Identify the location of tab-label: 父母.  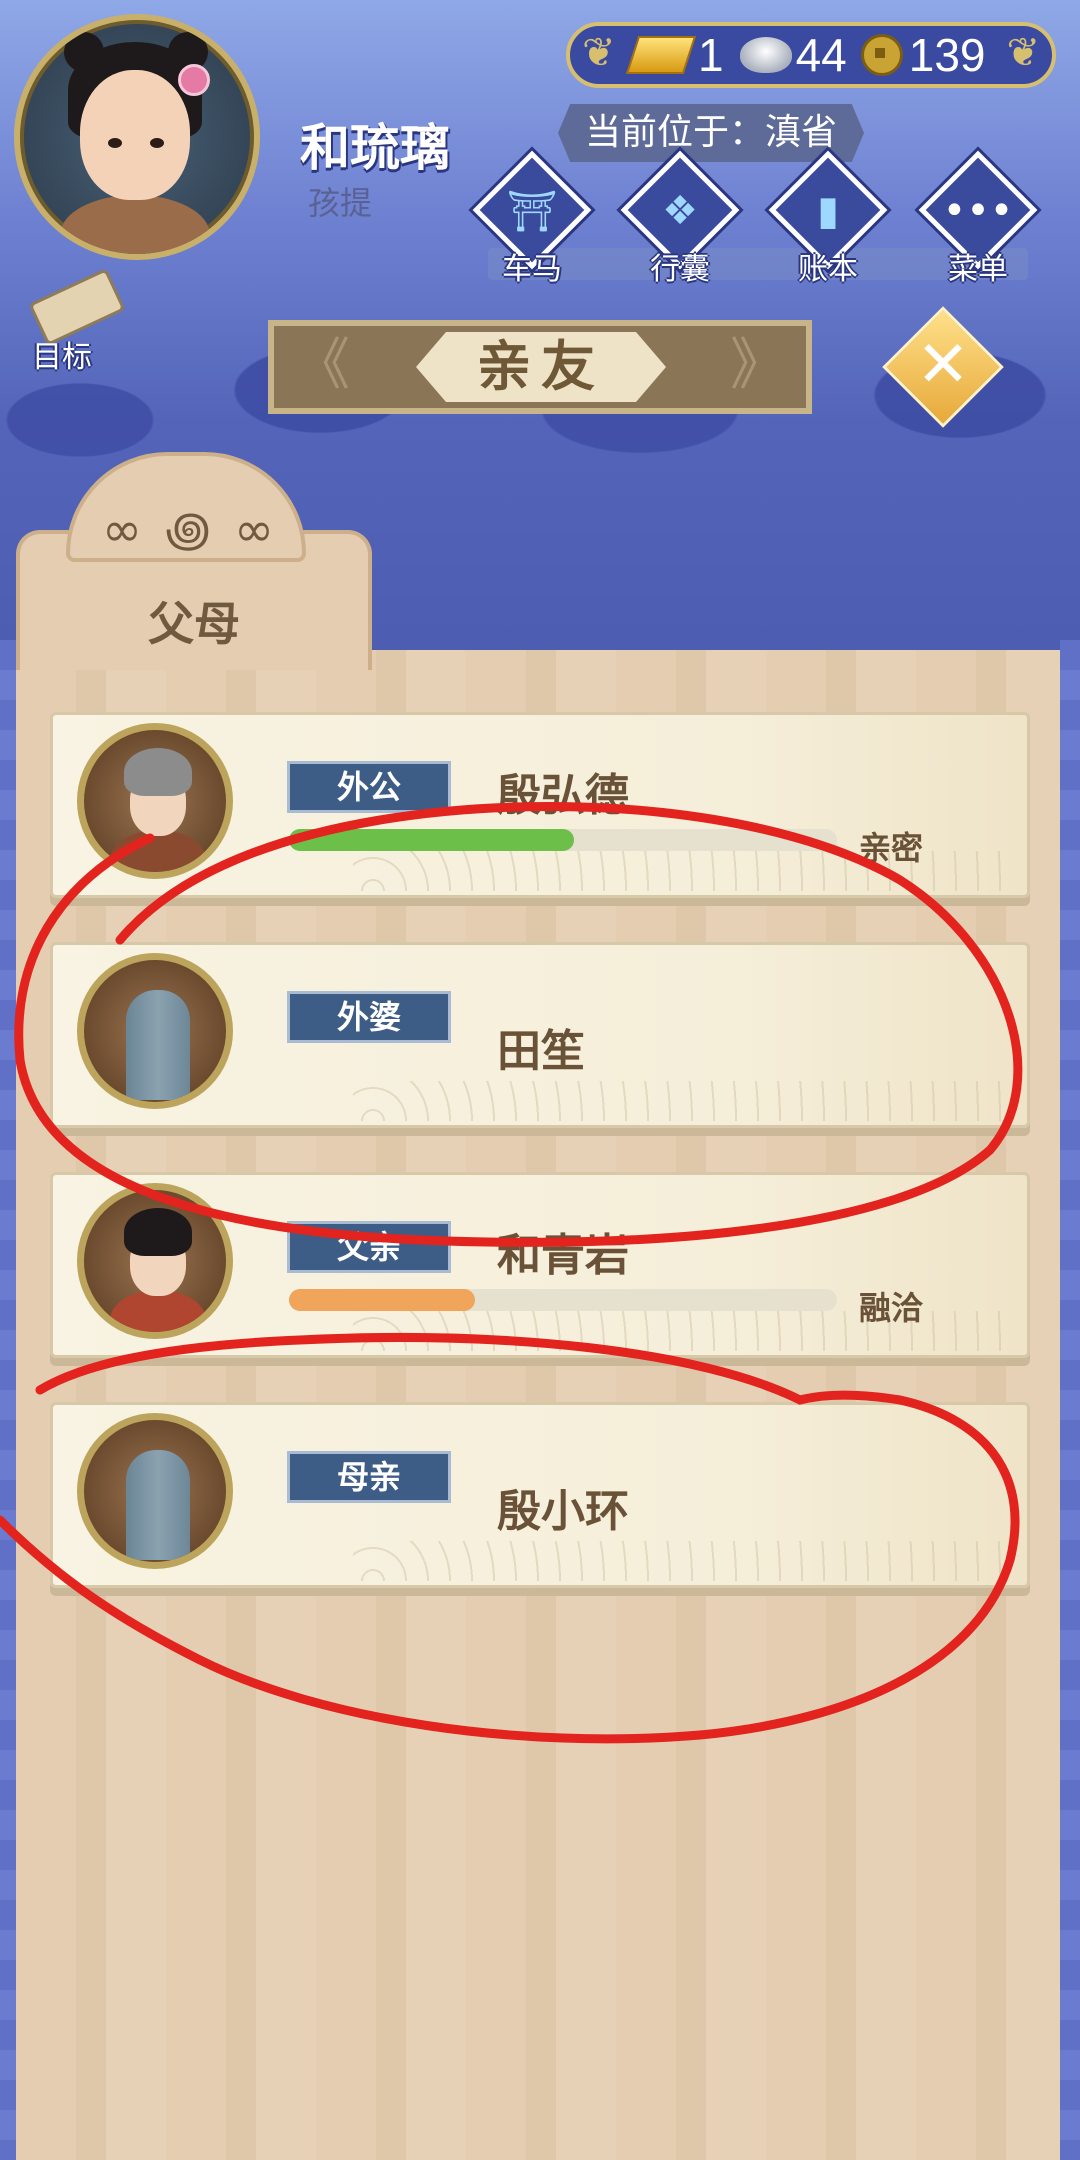
(194, 621).